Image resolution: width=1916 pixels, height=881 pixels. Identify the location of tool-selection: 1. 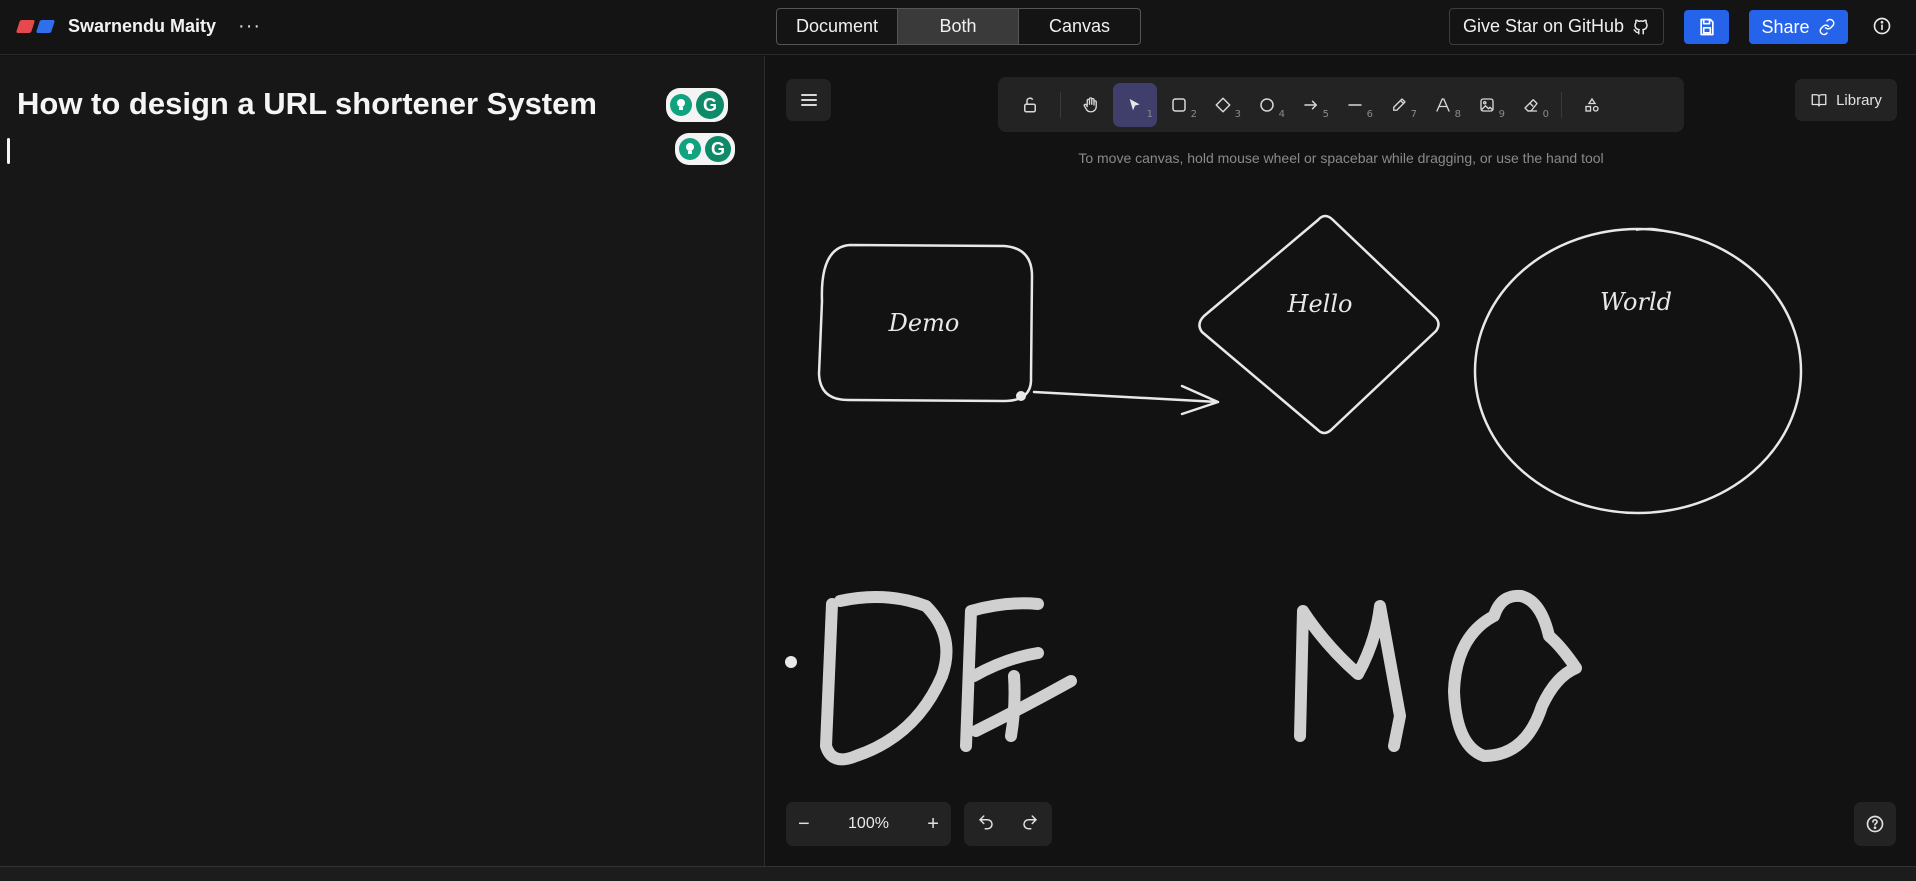
(1135, 104).